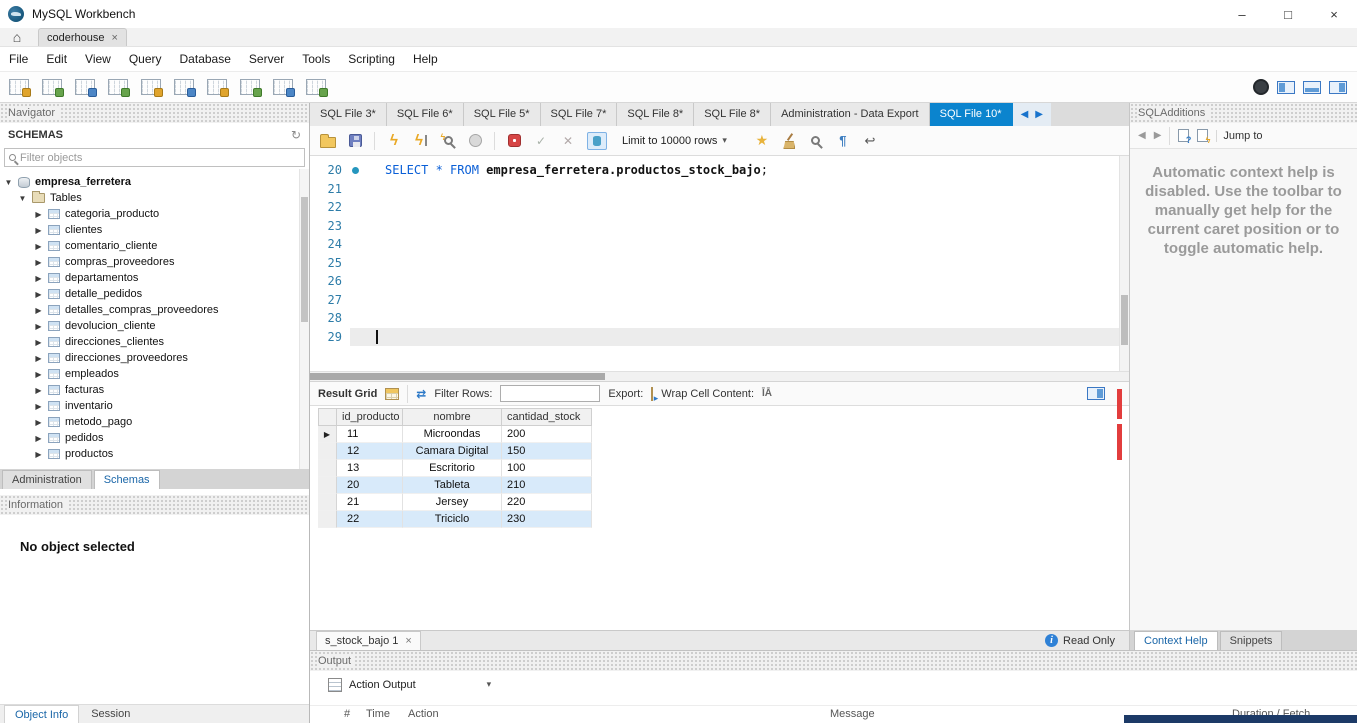 Image resolution: width=1357 pixels, height=723 pixels. What do you see at coordinates (154, 262) in the screenshot?
I see `tree-item-table: ▶ compras_proveedores` at bounding box center [154, 262].